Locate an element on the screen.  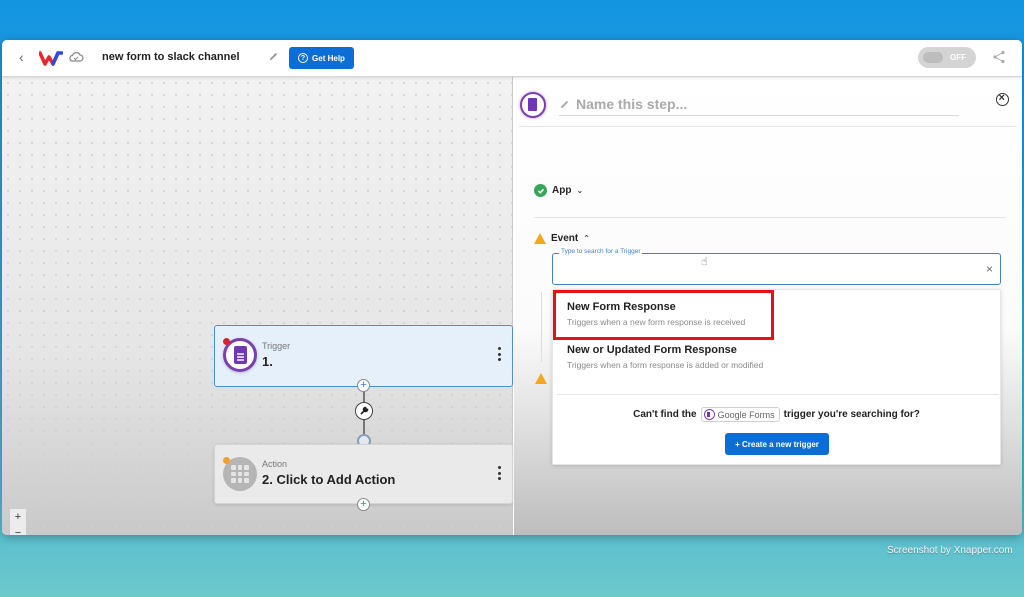
step-name-input is located at coordinates (766, 104).